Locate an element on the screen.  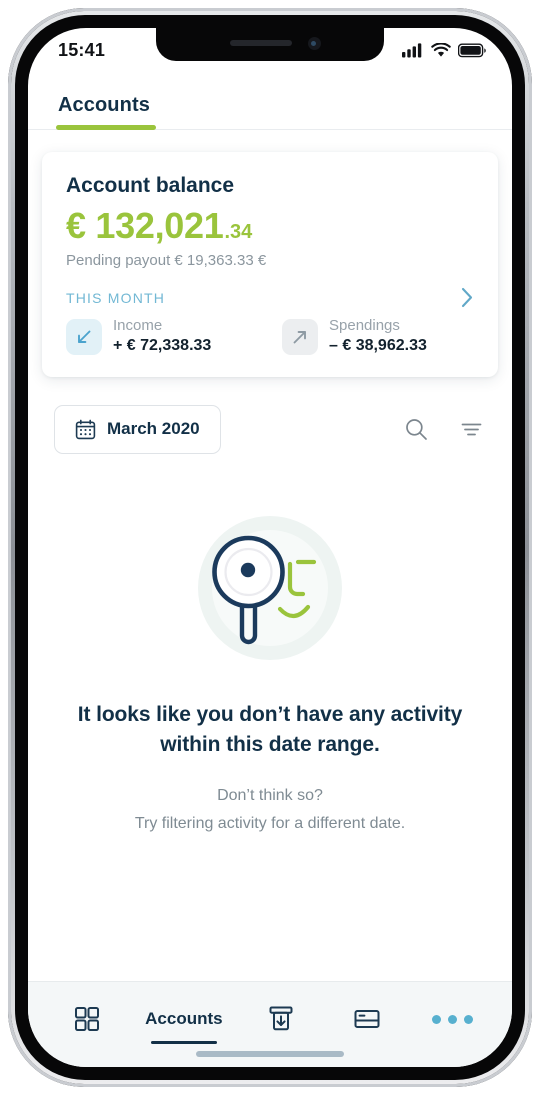
nav-item-accounts: Accounts is located at coordinates (184, 1021).